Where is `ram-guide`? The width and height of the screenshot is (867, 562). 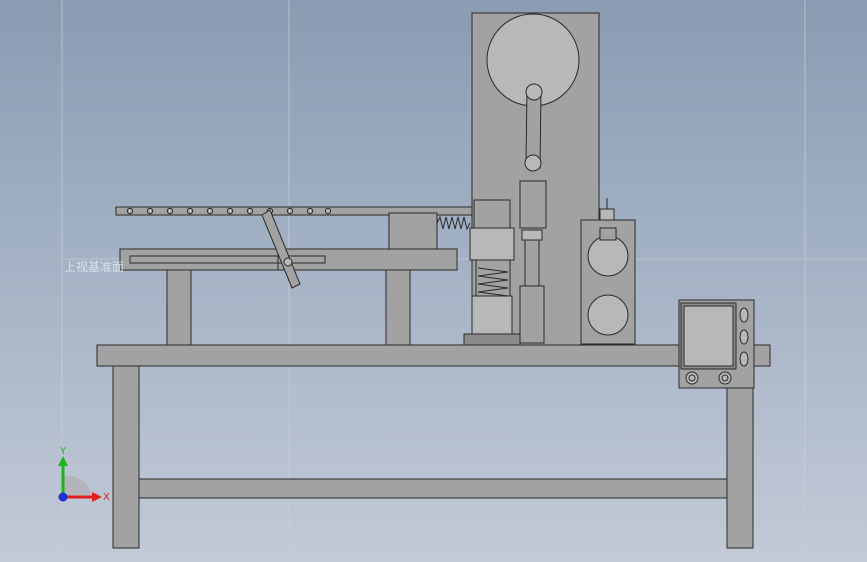 ram-guide is located at coordinates (532, 314).